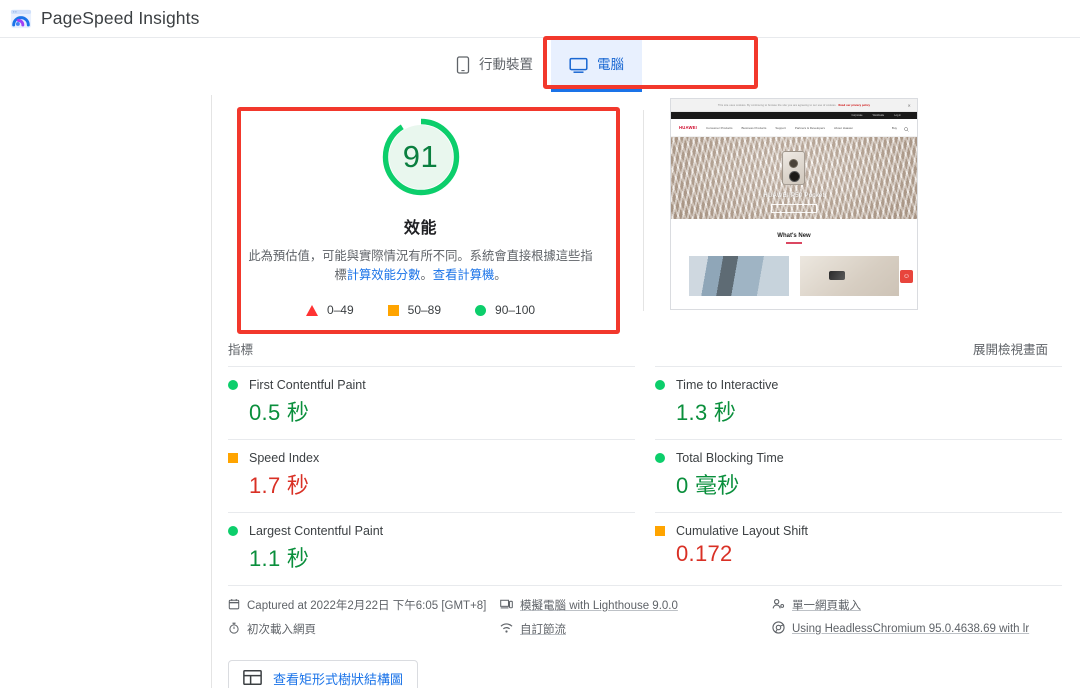  I want to click on legend-item-average: 50–89, so click(414, 310).